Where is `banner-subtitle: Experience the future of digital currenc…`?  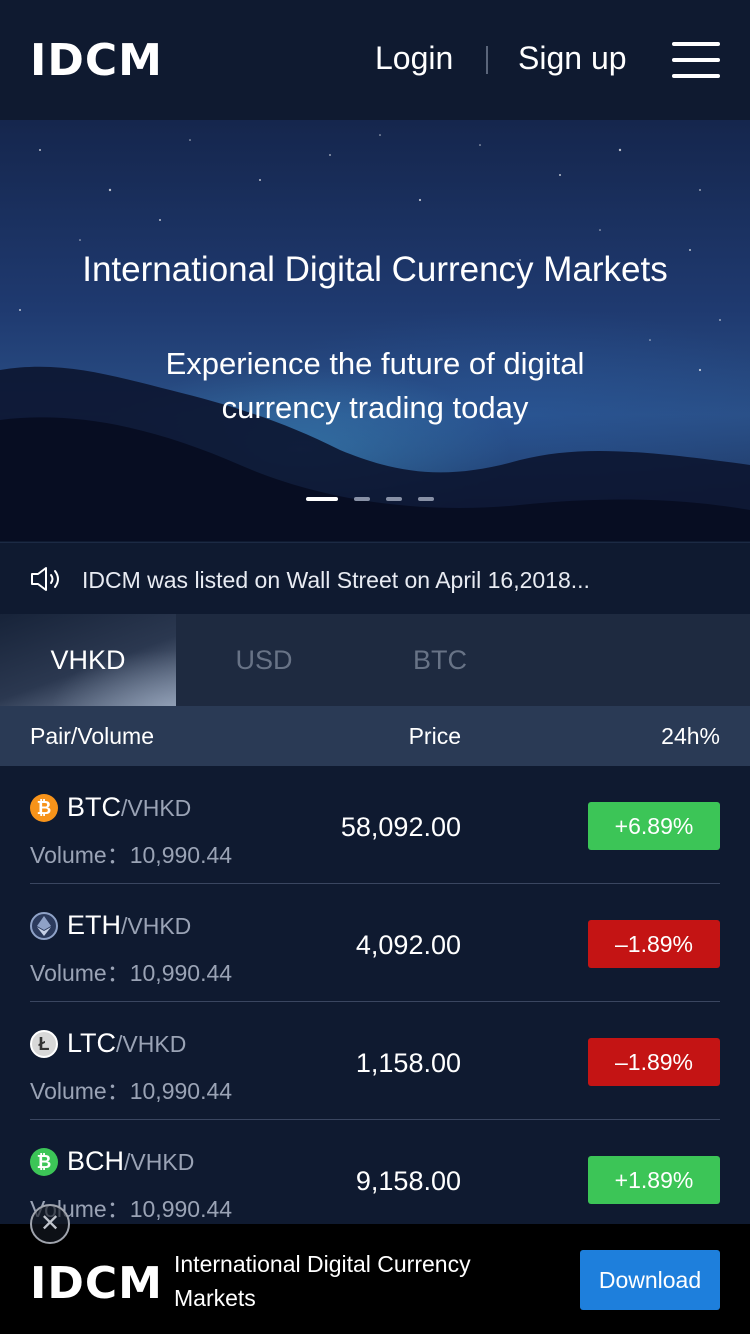 banner-subtitle: Experience the future of digital currenc… is located at coordinates (375, 385).